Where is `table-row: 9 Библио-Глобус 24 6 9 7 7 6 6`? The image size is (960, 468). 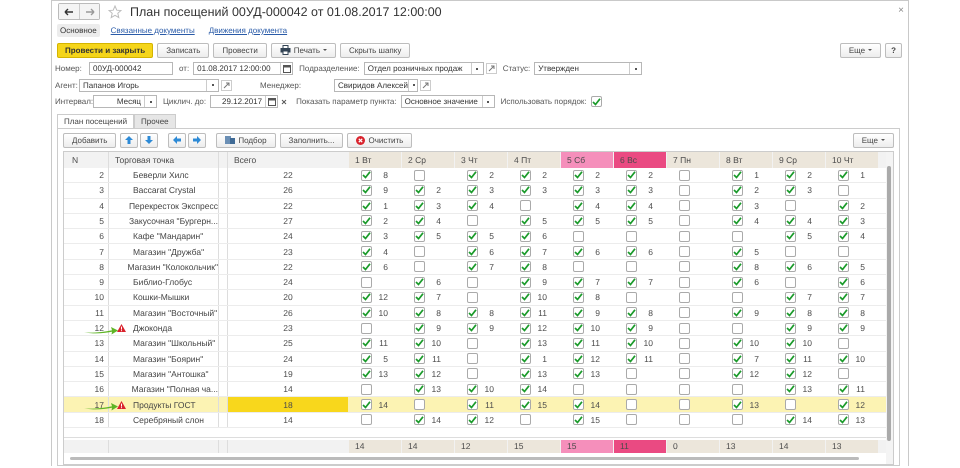
table-row: 9 Библио-Глобус 24 6 9 7 7 6 6 is located at coordinates (475, 282).